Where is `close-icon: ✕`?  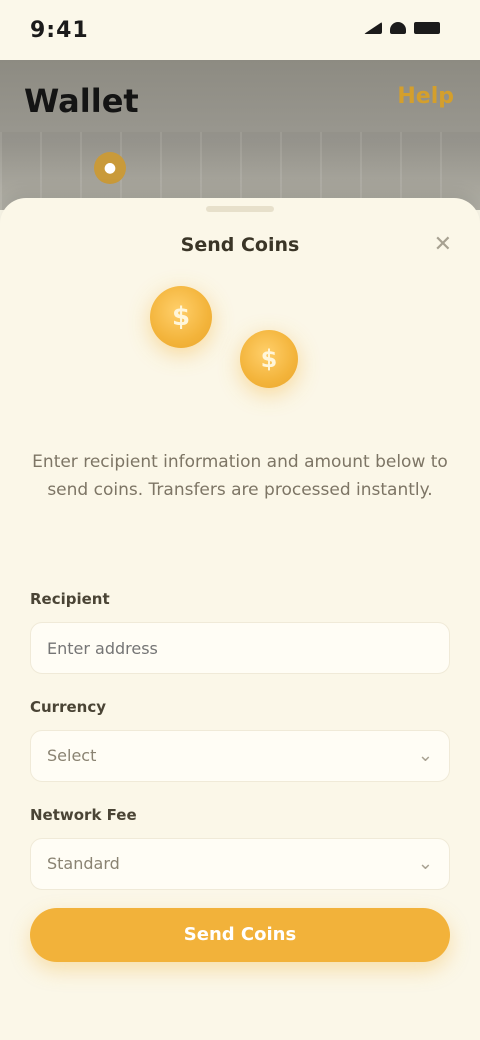
close-icon: ✕ is located at coordinates (443, 244).